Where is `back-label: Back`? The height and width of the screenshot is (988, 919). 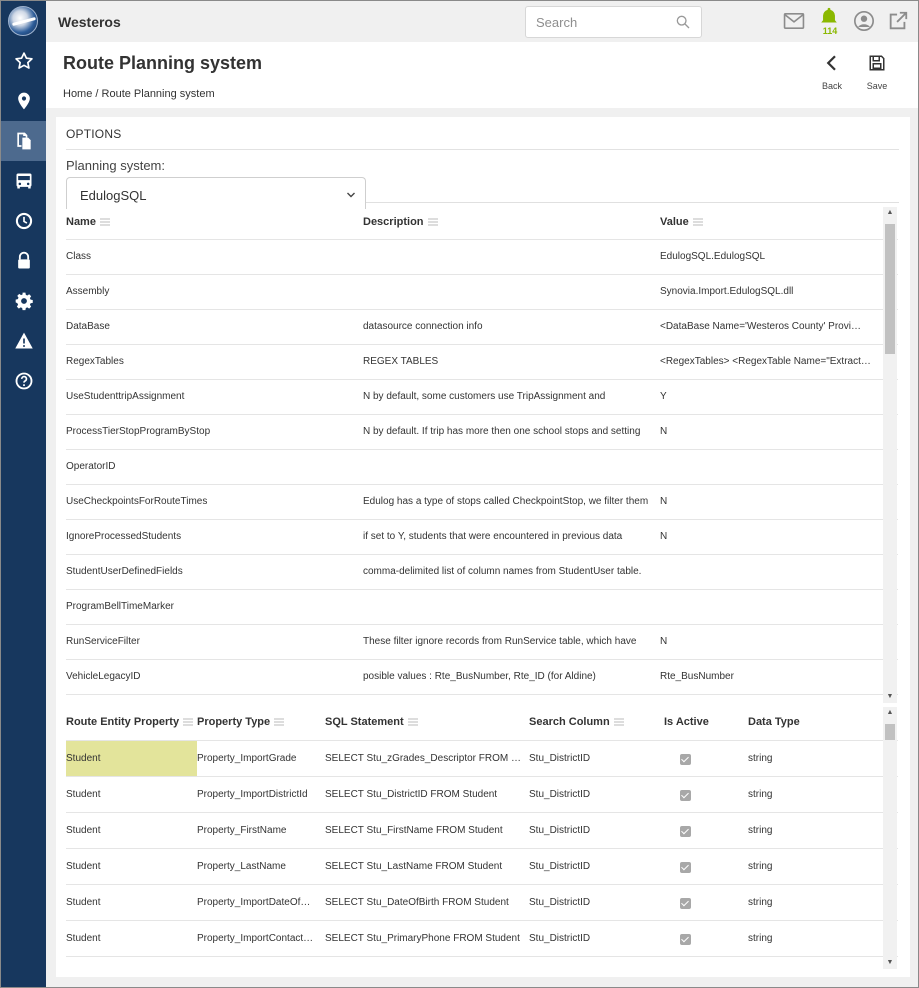 back-label: Back is located at coordinates (831, 86).